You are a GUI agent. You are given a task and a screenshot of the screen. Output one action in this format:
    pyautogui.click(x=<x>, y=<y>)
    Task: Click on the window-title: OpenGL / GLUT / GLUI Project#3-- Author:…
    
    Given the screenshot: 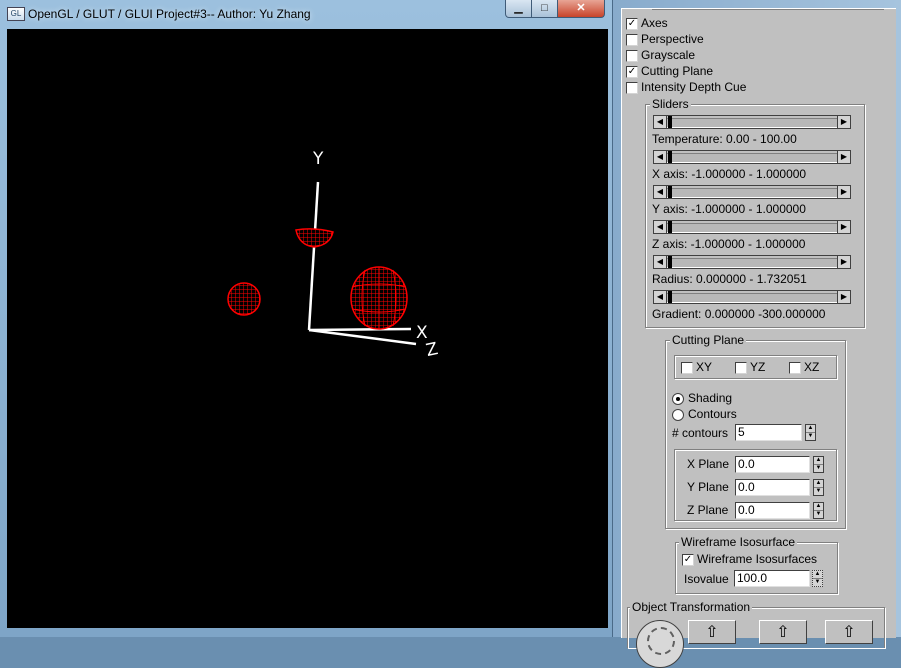 What is the action you would take?
    pyautogui.click(x=169, y=14)
    